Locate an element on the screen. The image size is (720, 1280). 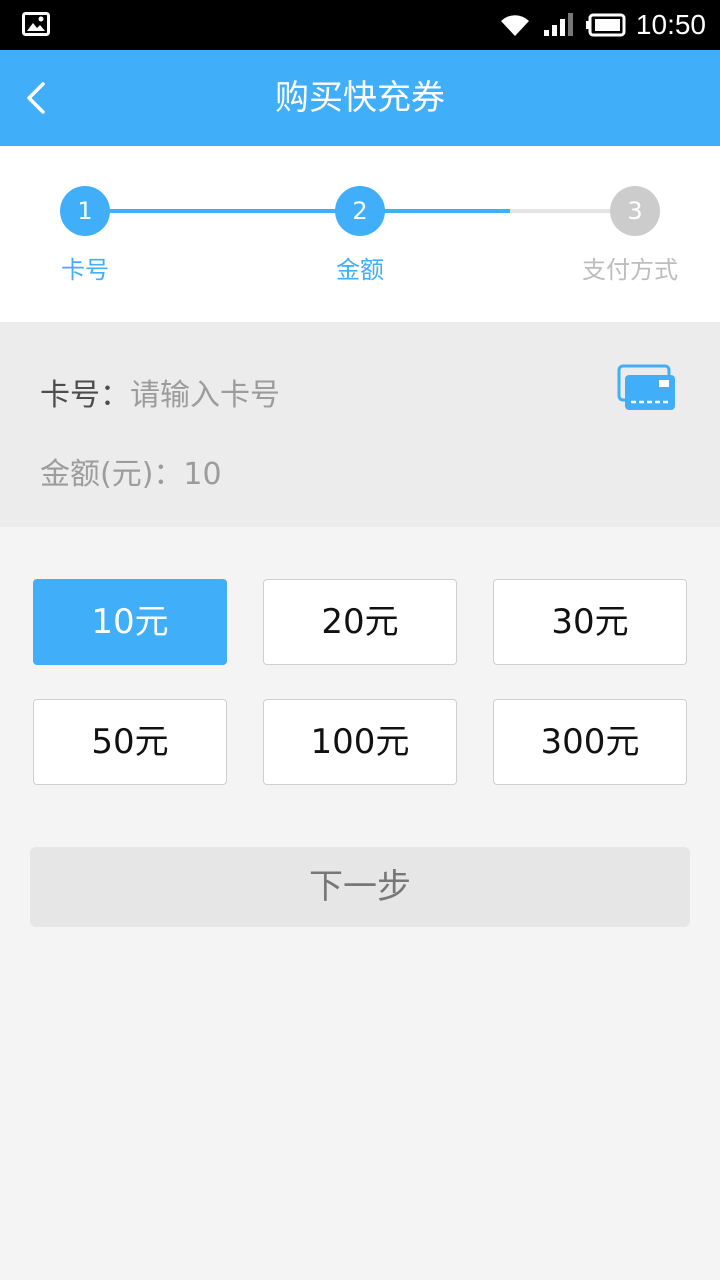
app-header: 购买快充券 is located at coordinates (360, 98).